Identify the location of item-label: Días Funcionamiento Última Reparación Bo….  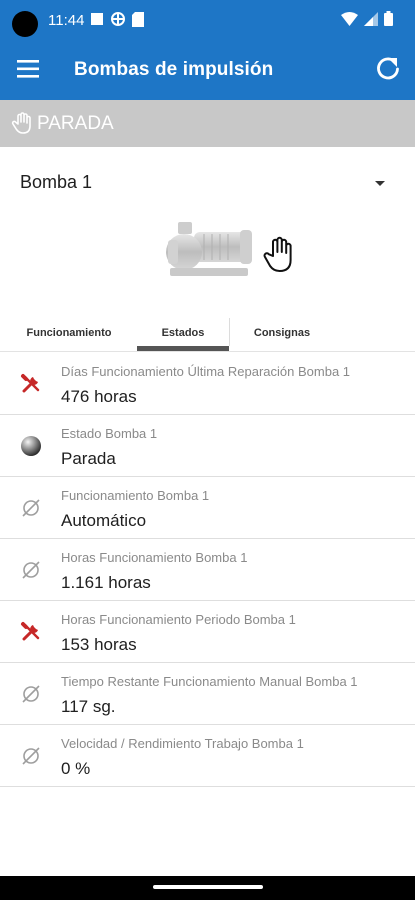
(206, 371).